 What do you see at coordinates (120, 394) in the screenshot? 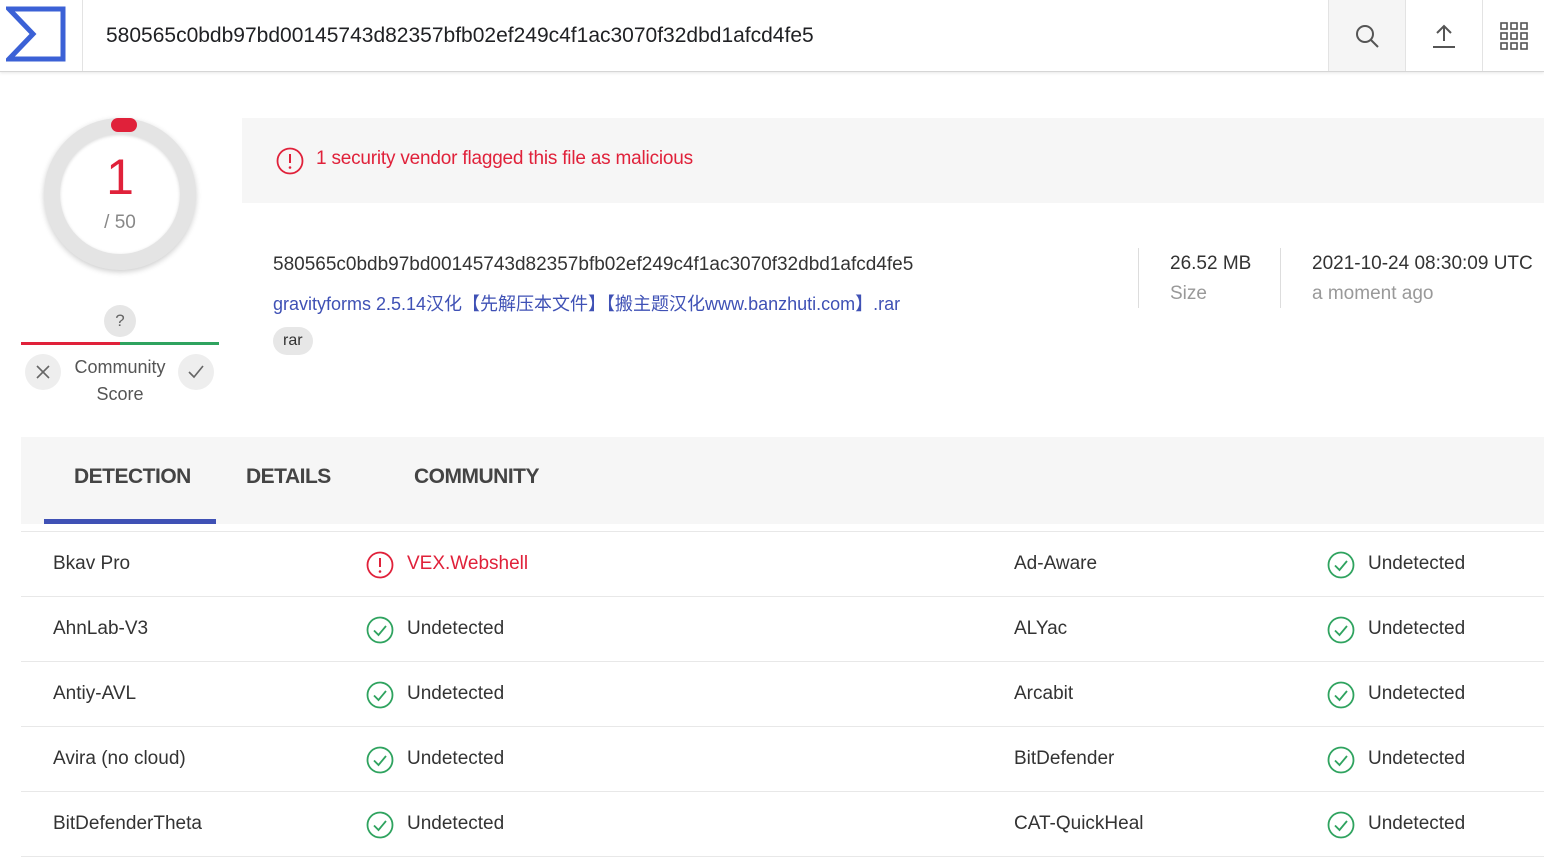
I see `community-label-line2: Score` at bounding box center [120, 394].